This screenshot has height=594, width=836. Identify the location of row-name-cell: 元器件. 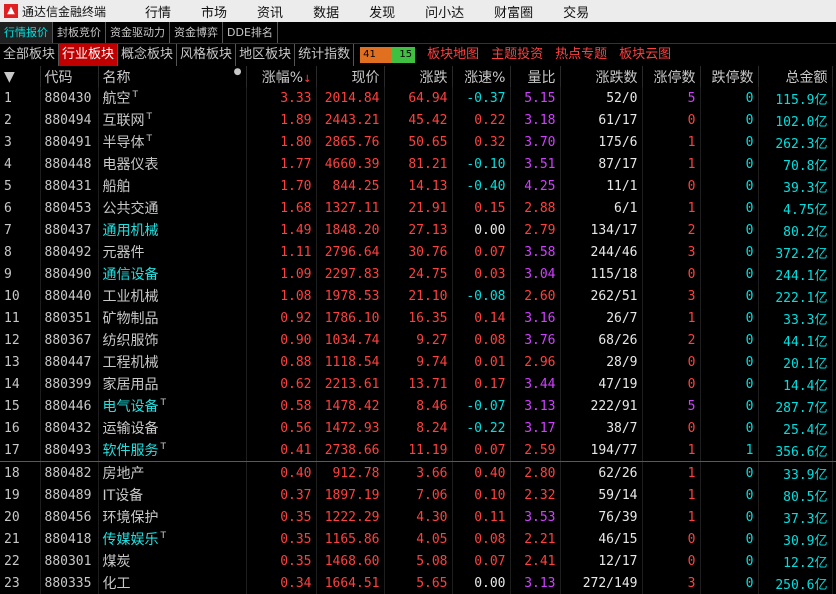
(172, 252).